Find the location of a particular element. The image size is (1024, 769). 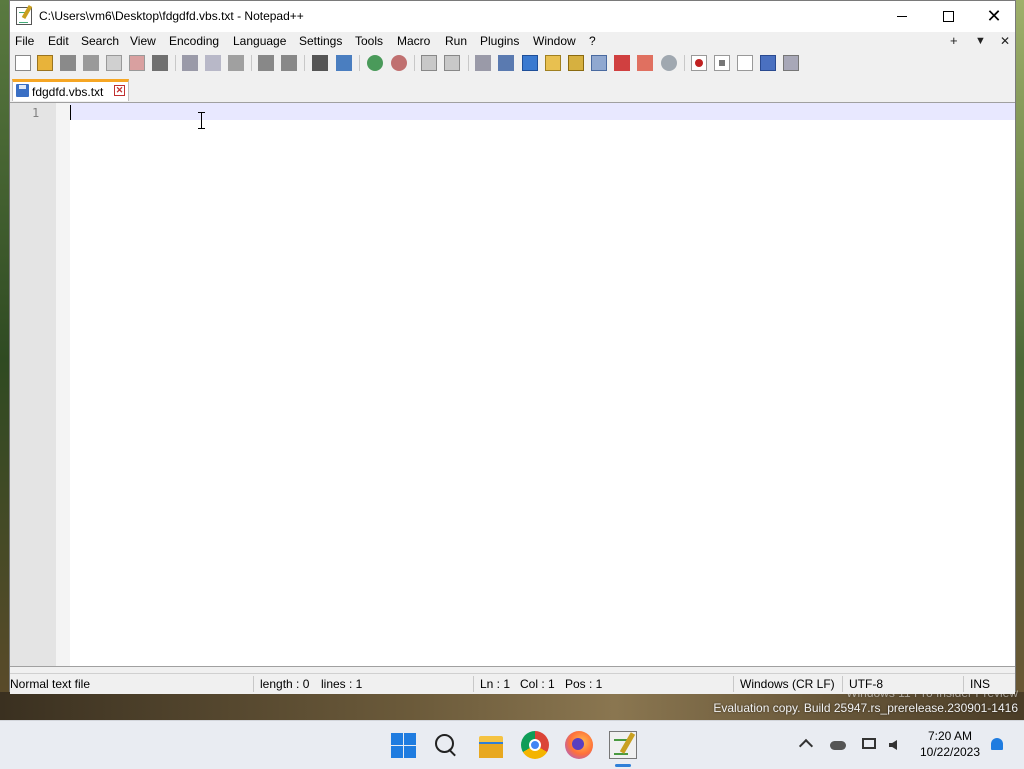

replace-icon is located at coordinates (344, 63).